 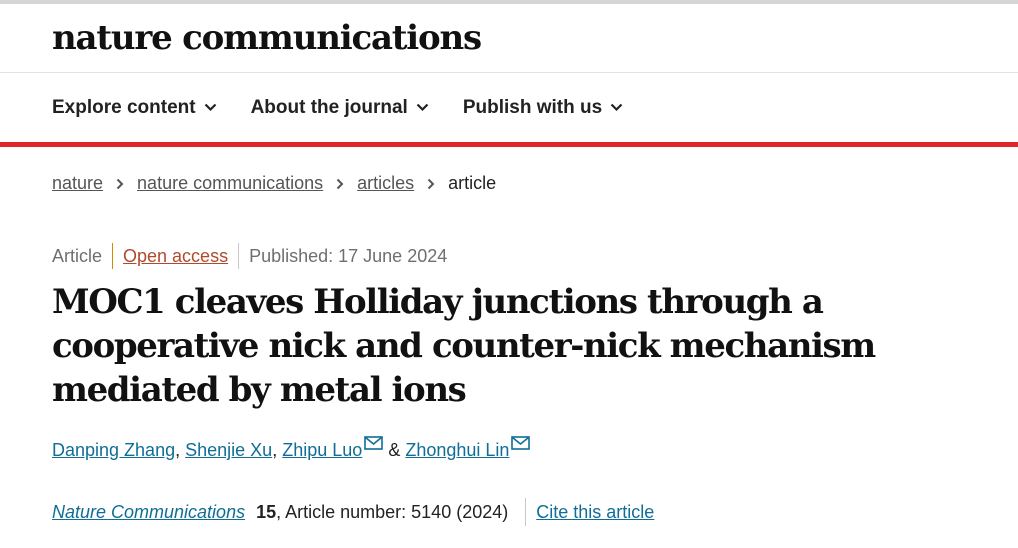 I want to click on author-joiner: &, so click(x=394, y=450).